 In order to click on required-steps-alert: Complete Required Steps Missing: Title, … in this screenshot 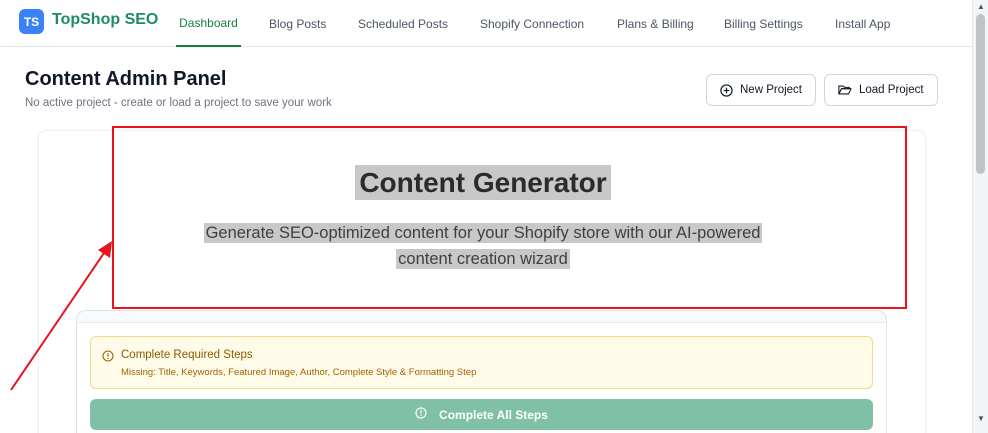, I will do `click(481, 362)`.